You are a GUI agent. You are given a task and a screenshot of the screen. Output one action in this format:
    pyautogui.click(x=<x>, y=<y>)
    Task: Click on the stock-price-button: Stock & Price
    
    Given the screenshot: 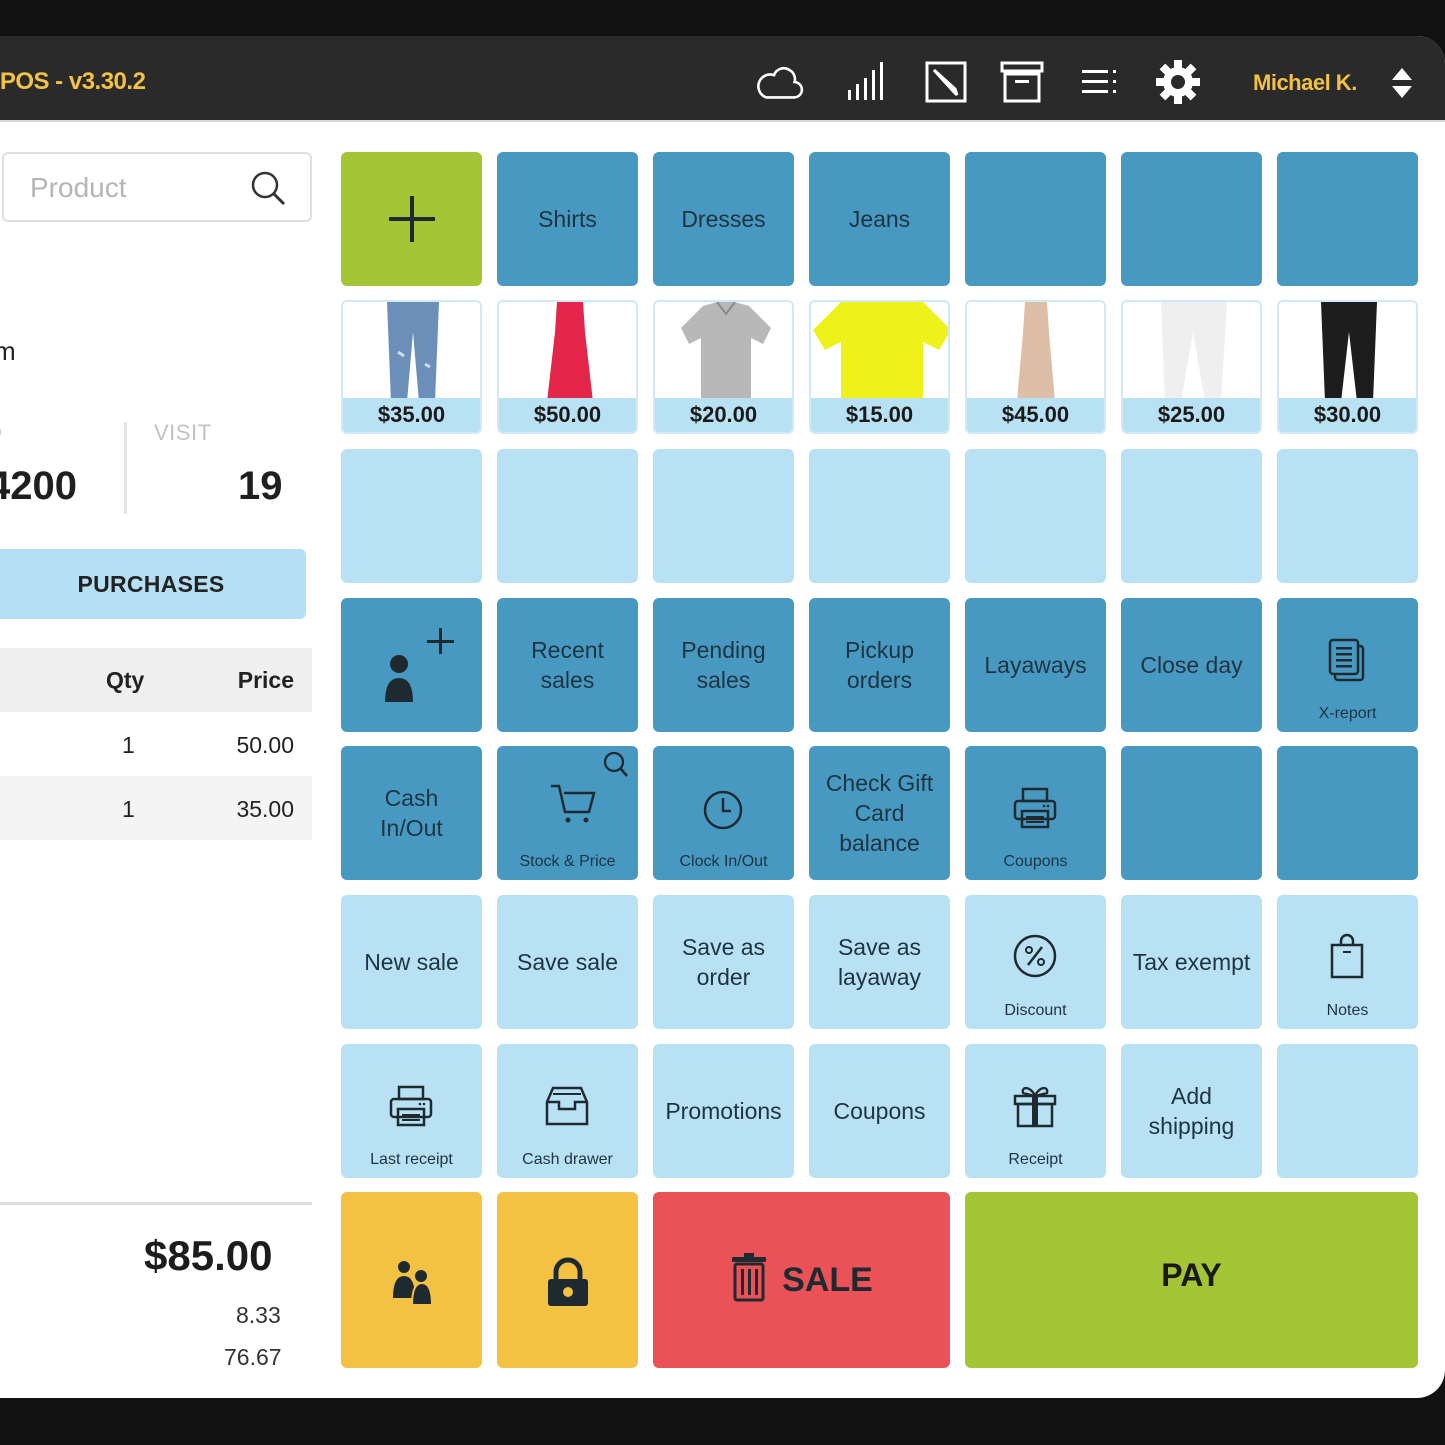 What is the action you would take?
    pyautogui.click(x=567, y=813)
    